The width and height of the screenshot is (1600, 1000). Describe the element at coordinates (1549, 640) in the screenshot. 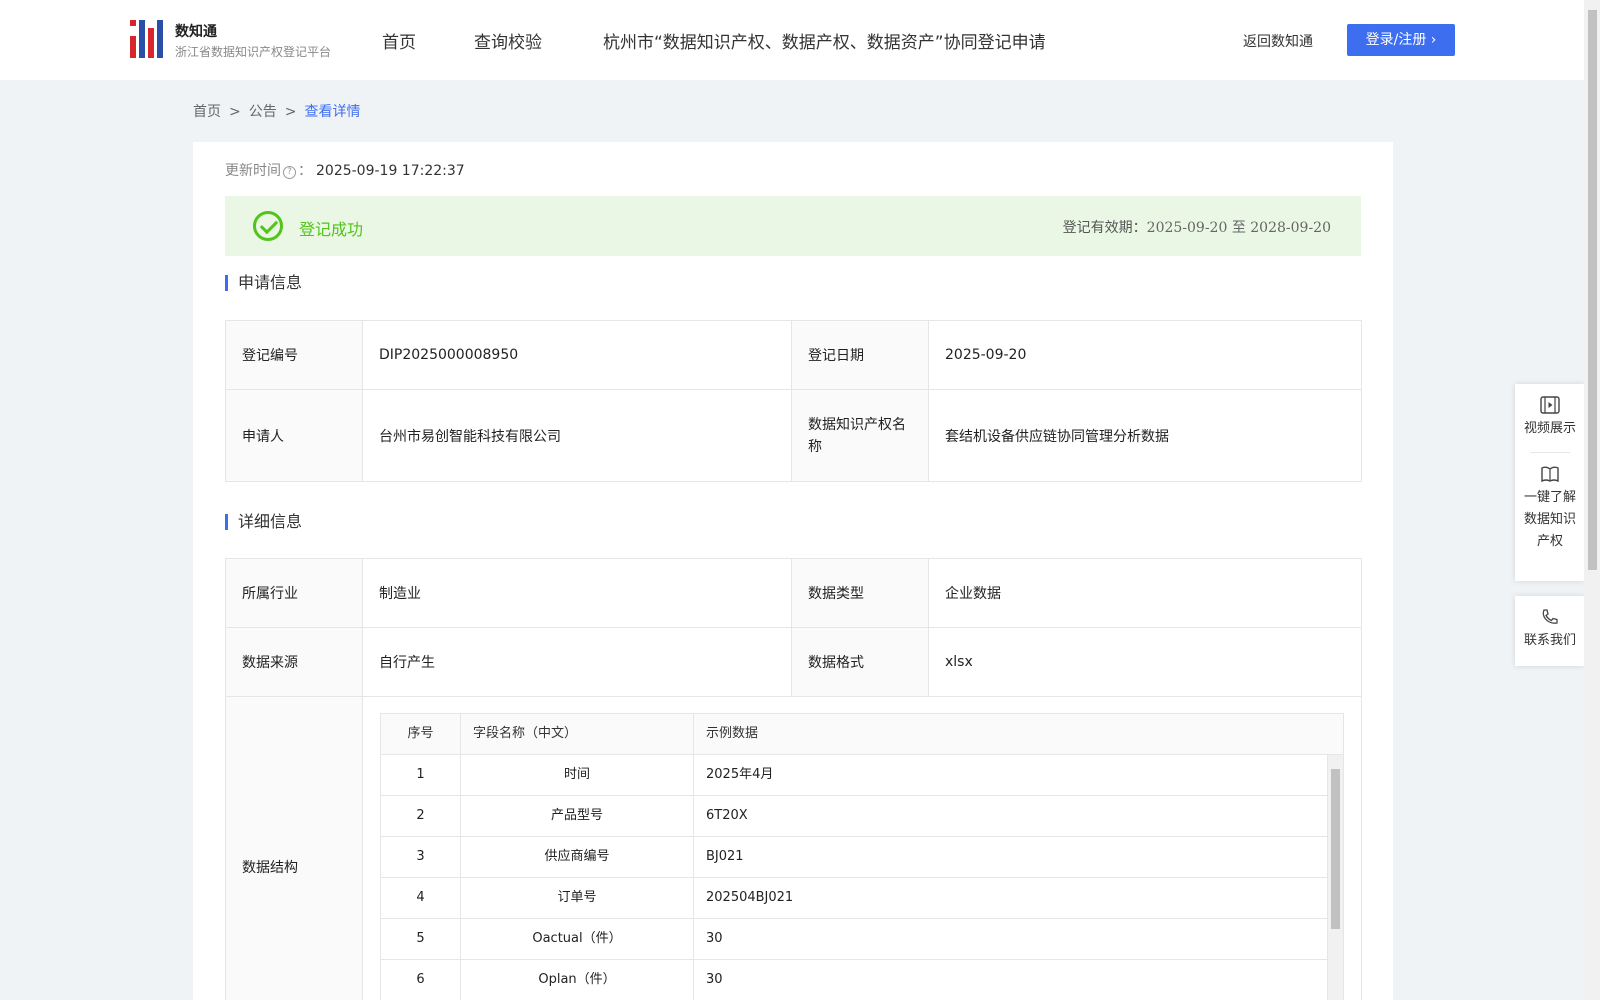

I see `contact-us-label: 联系我们` at that location.